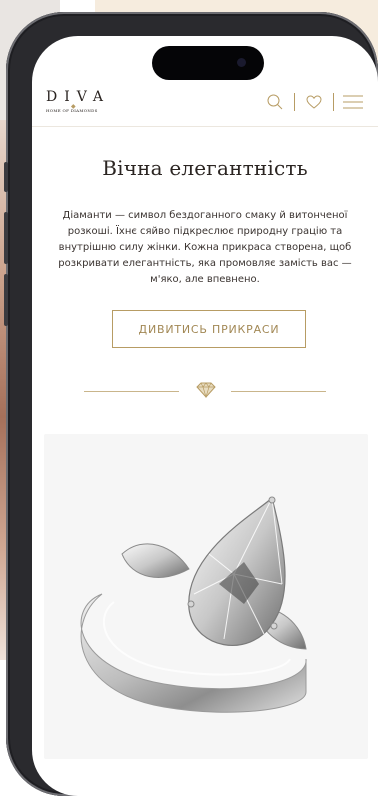  What do you see at coordinates (131, 391) in the screenshot?
I see `divider-line-left` at bounding box center [131, 391].